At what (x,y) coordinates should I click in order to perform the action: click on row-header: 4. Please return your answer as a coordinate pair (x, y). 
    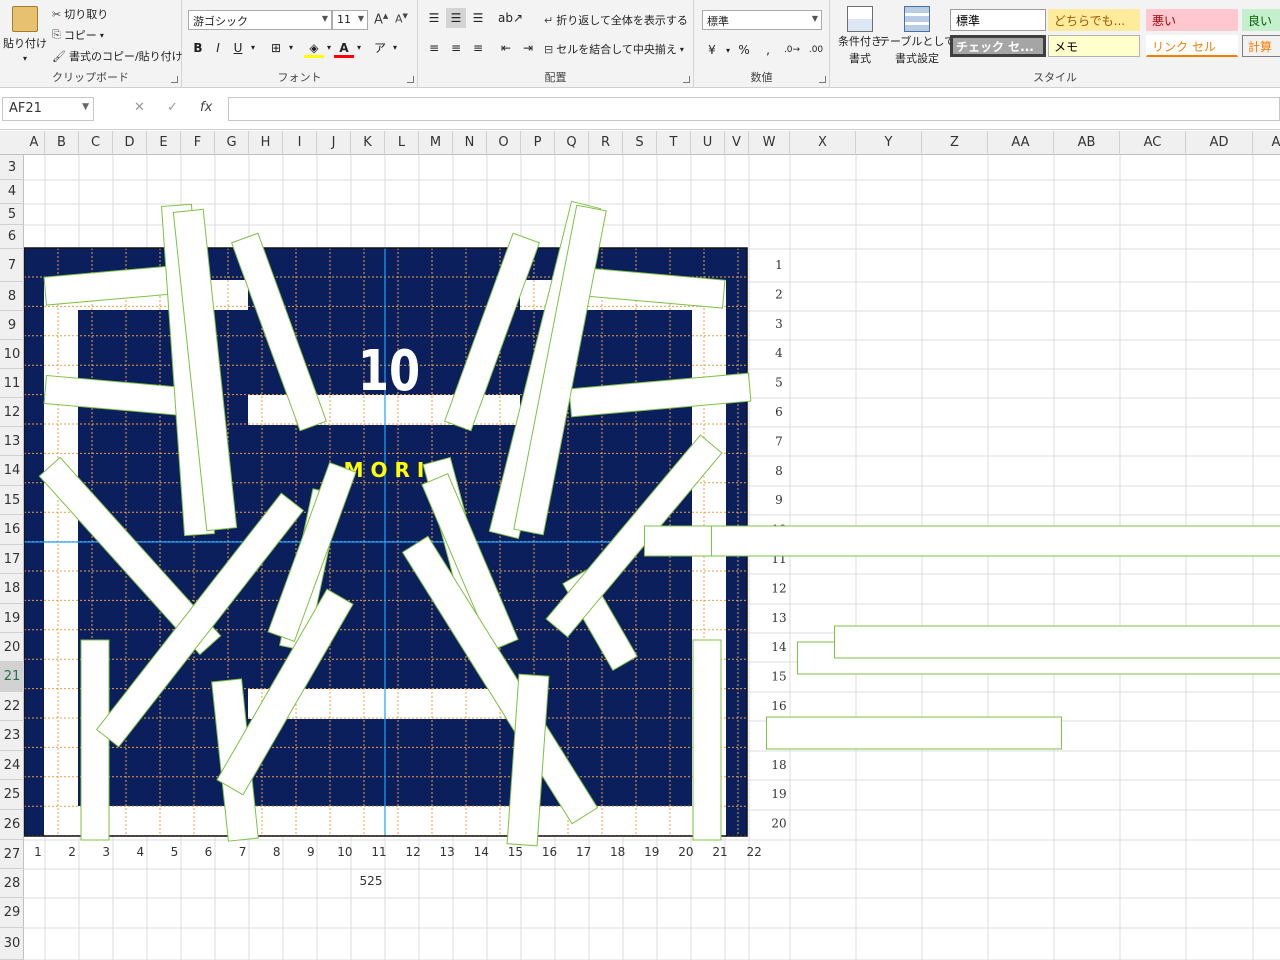
    Looking at the image, I should click on (12, 192).